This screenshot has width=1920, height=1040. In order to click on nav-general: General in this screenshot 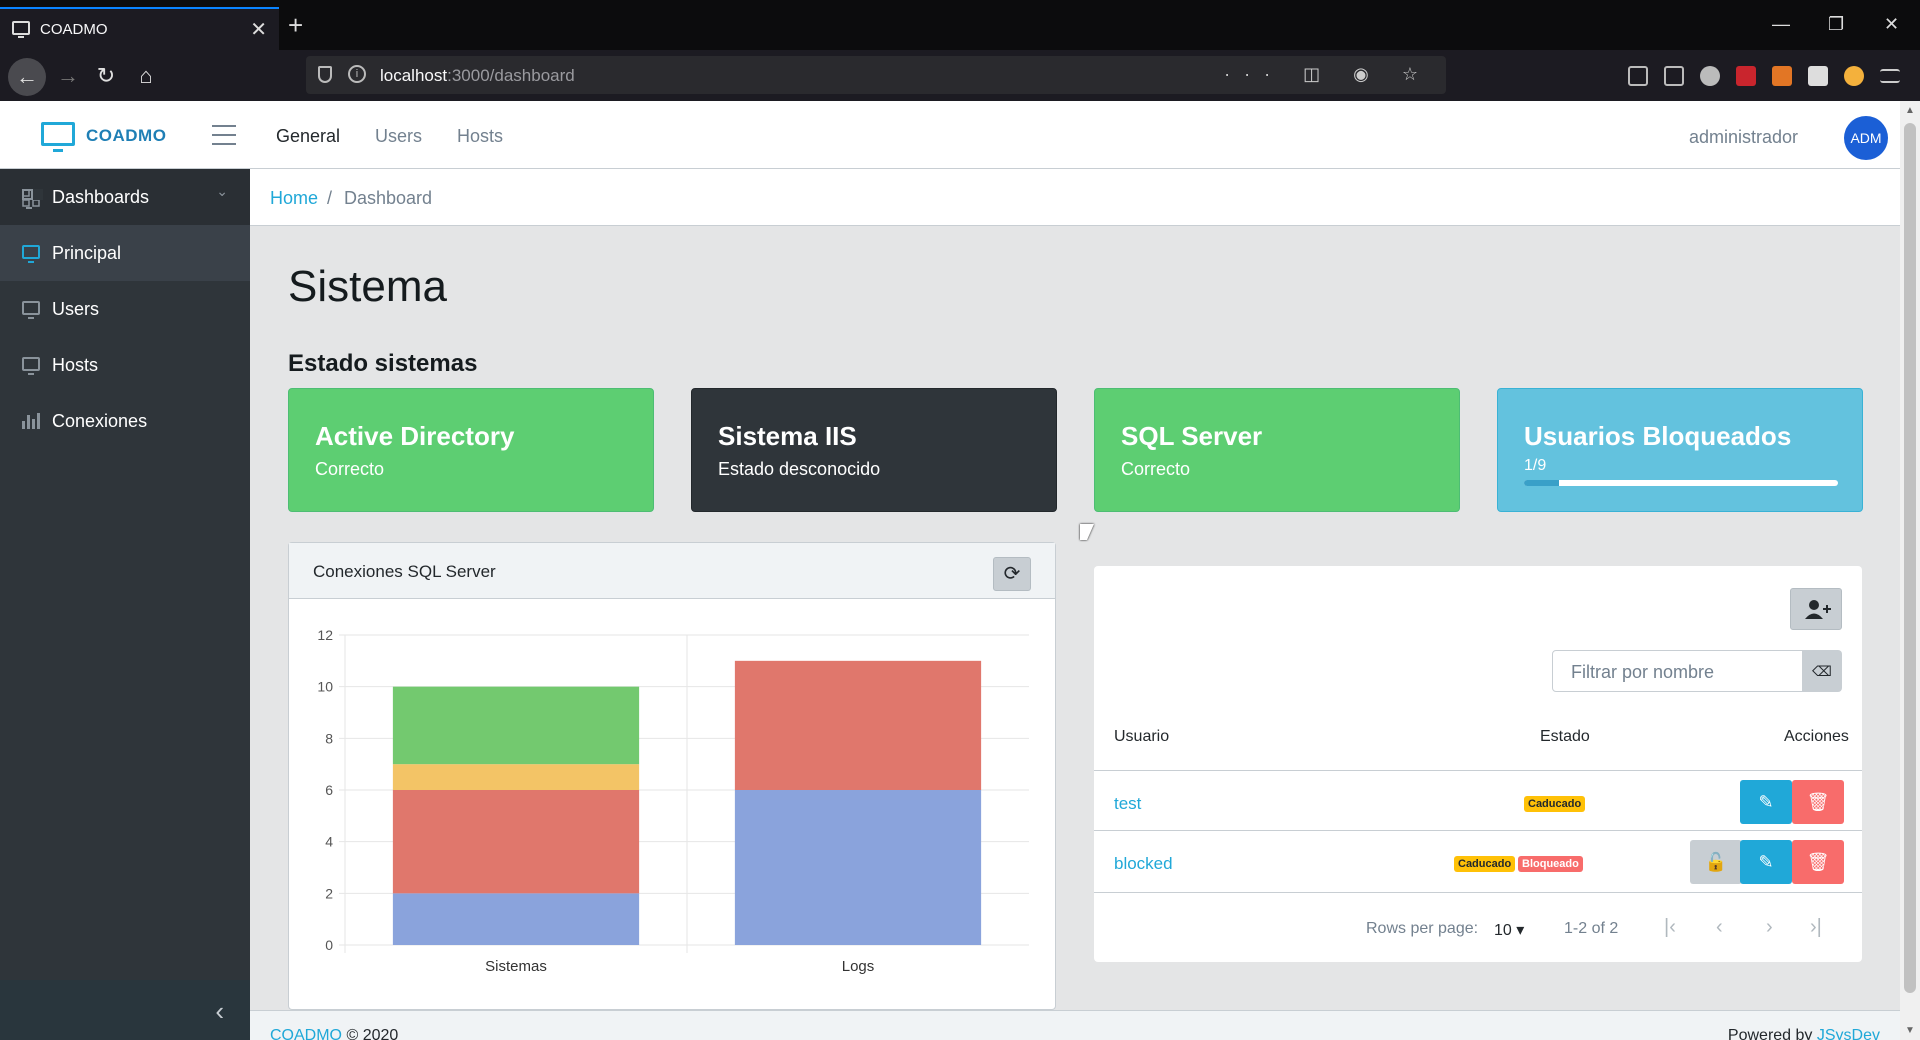, I will do `click(308, 136)`.